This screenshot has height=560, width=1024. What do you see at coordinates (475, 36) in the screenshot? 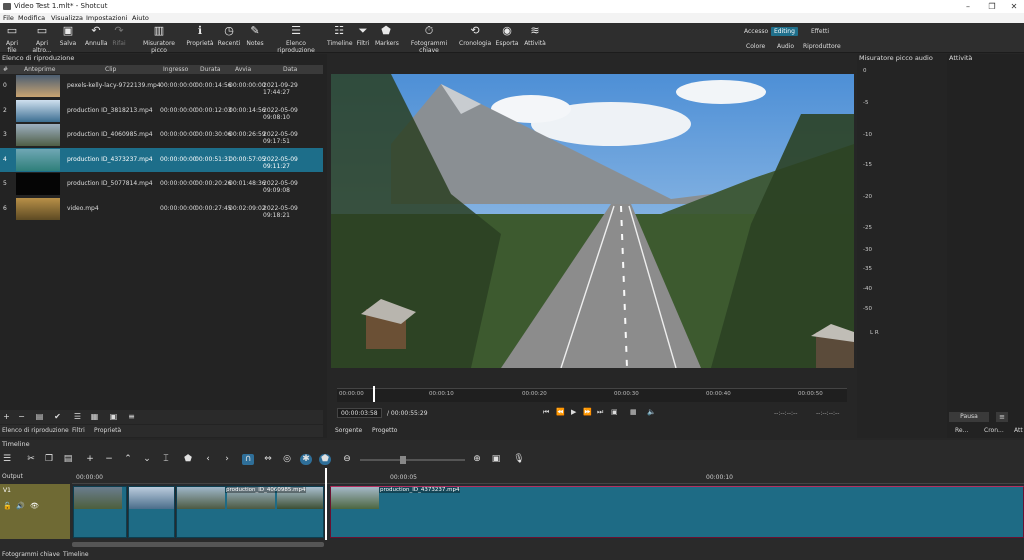
I see `history-button: ⟲ Cronologia` at bounding box center [475, 36].